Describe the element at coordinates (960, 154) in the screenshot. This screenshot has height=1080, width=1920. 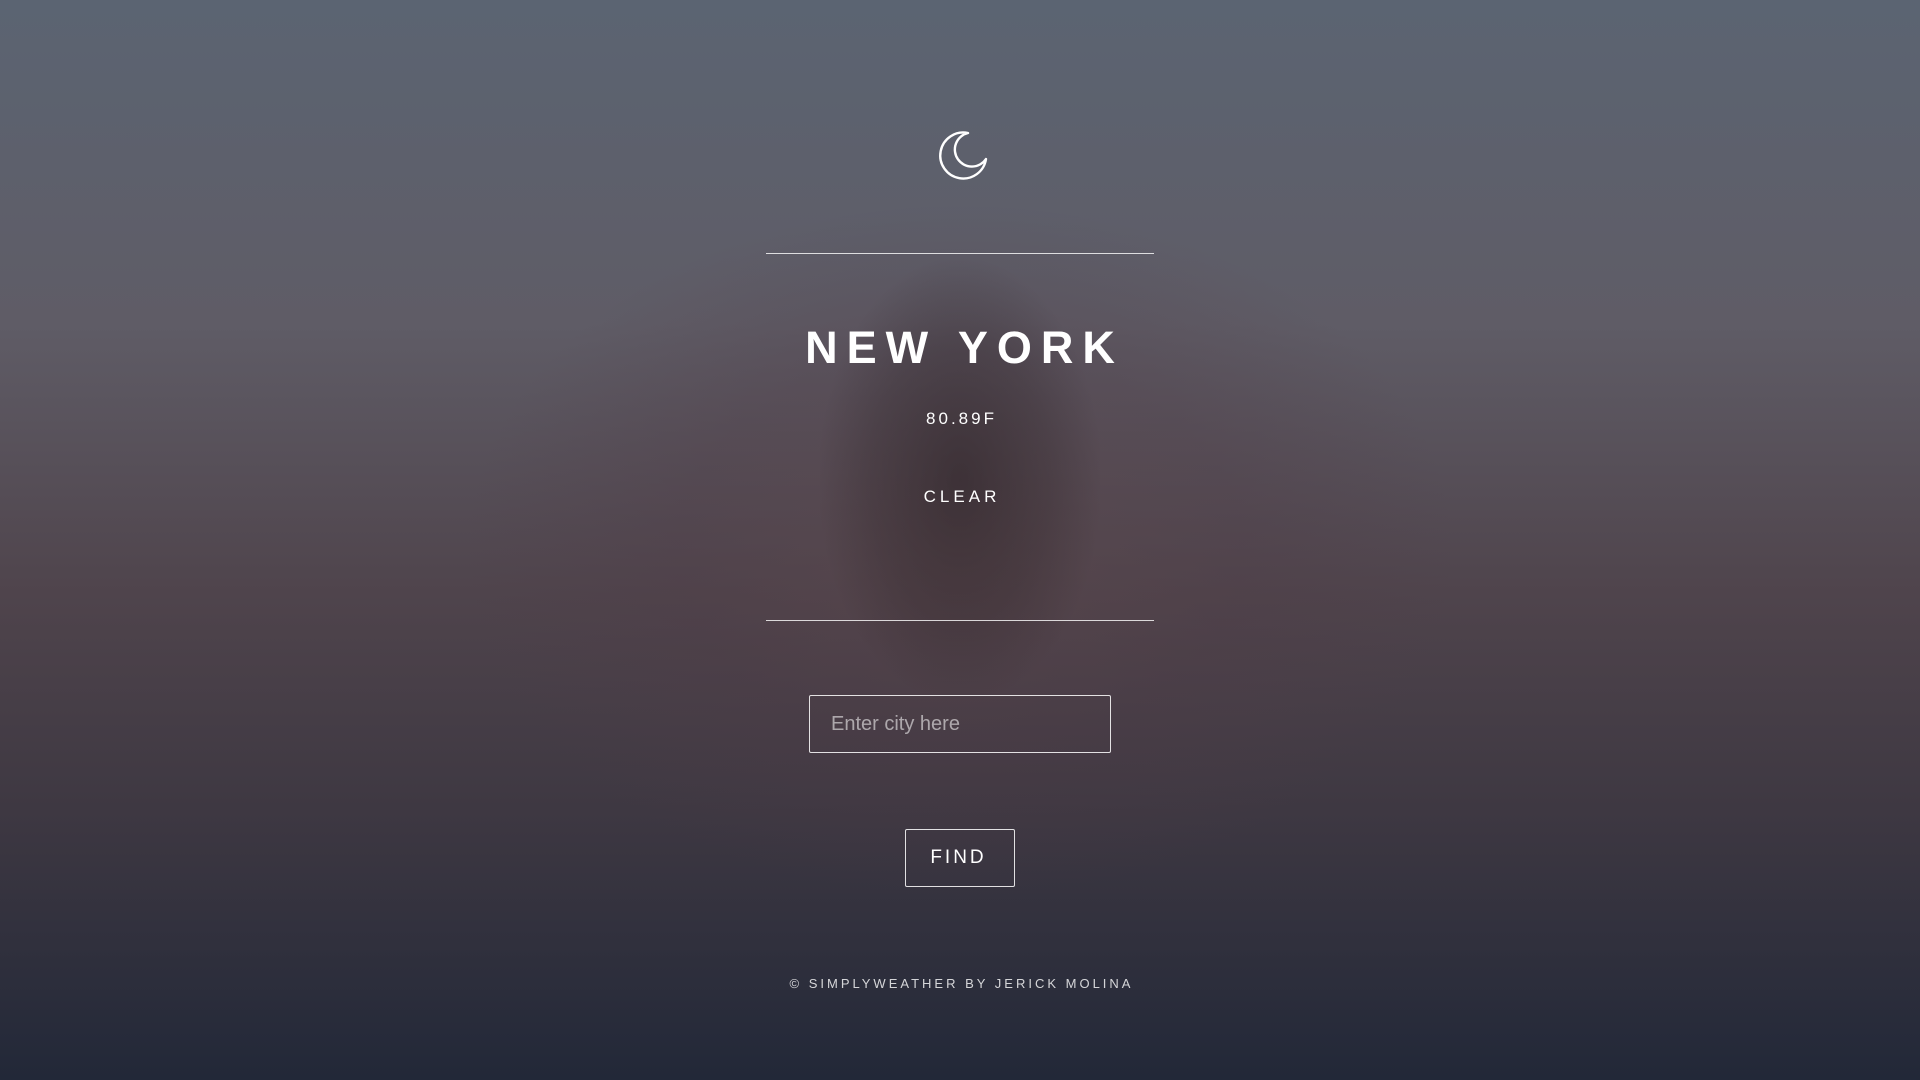
I see `moon-icon` at that location.